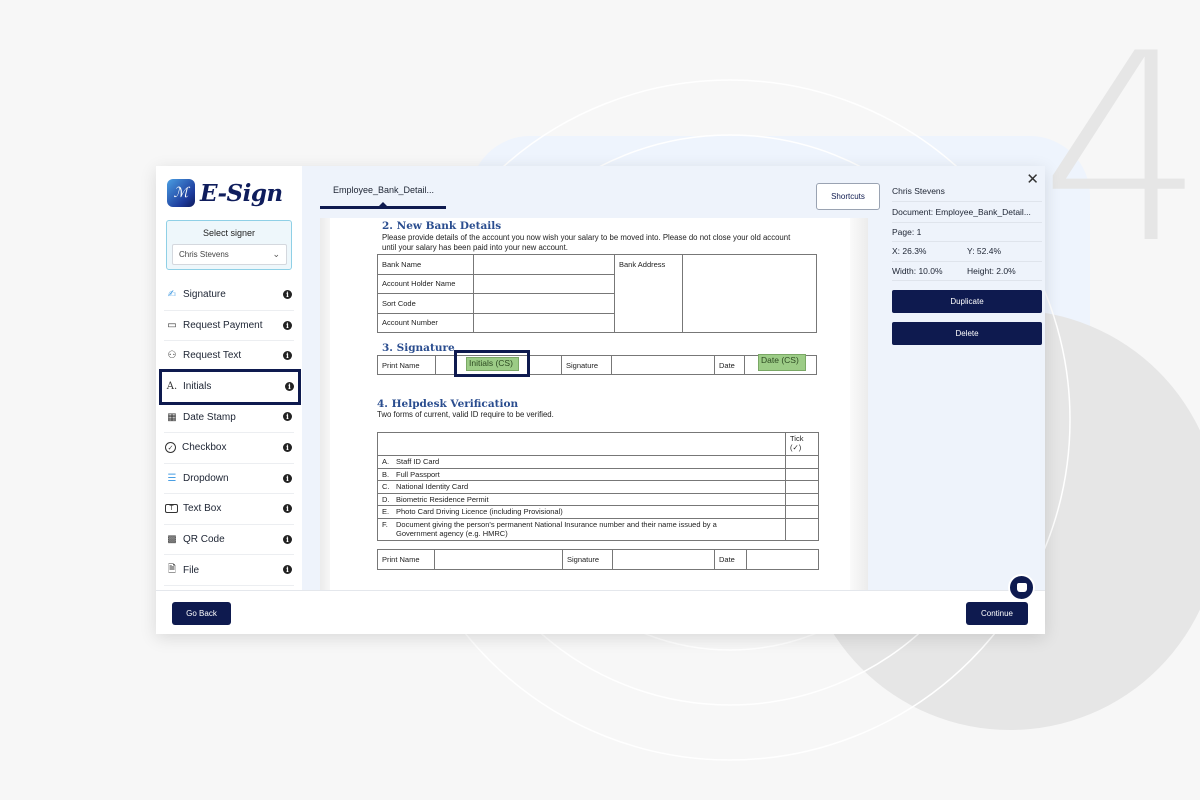  I want to click on id-text: Biometric Residence Permit, so click(442, 499).